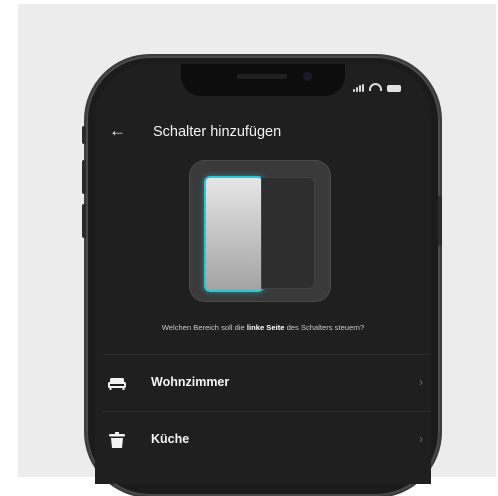 The width and height of the screenshot is (498, 496). Describe the element at coordinates (117, 440) in the screenshot. I see `kitchen-icon` at that location.